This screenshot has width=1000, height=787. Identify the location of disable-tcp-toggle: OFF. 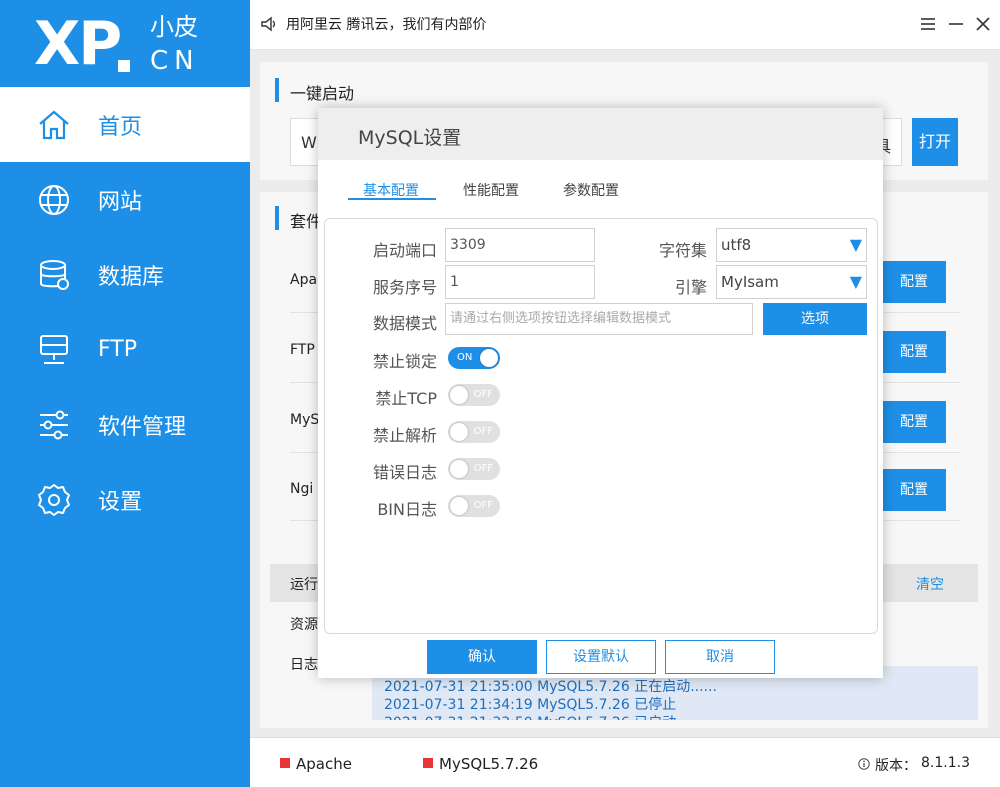
(474, 395).